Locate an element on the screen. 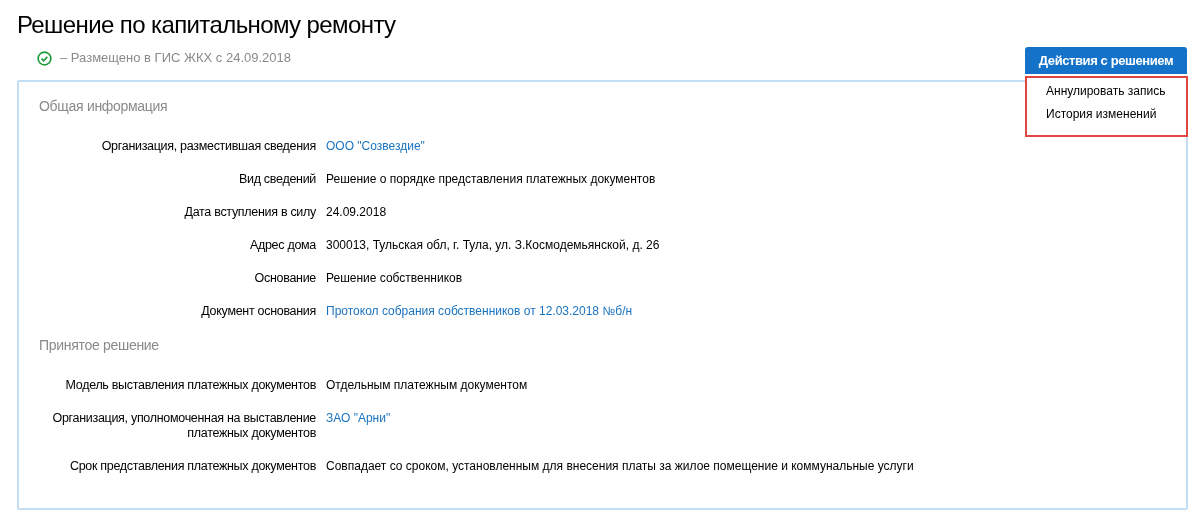  field-label: Срок представления платежных документов is located at coordinates (192, 466).